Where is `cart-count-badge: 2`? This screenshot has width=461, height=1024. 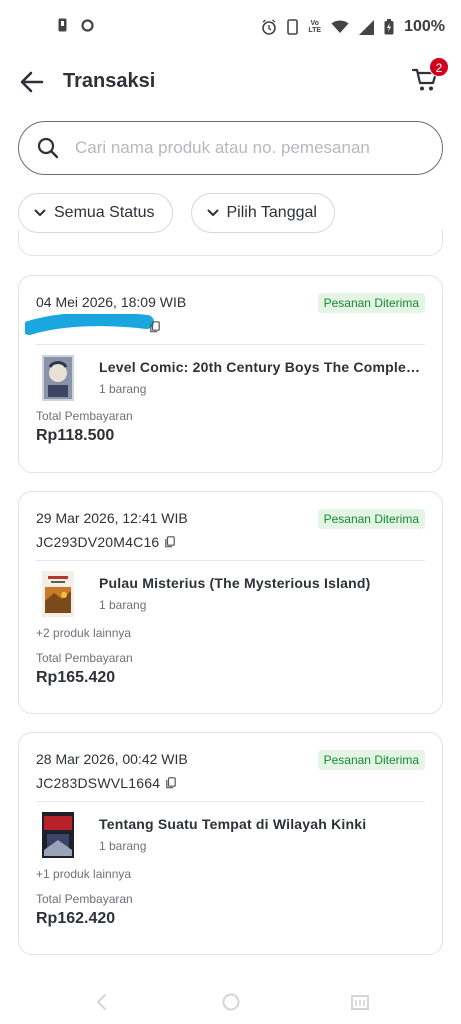 cart-count-badge: 2 is located at coordinates (439, 67).